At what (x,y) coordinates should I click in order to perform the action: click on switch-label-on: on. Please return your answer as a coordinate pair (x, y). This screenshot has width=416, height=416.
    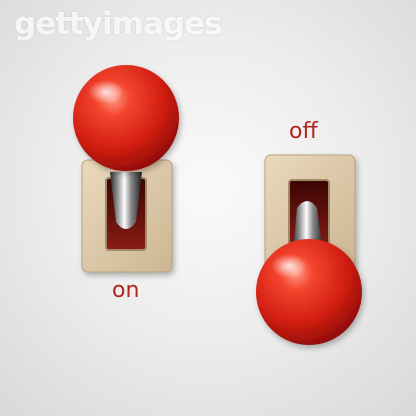
    Looking at the image, I should click on (126, 290).